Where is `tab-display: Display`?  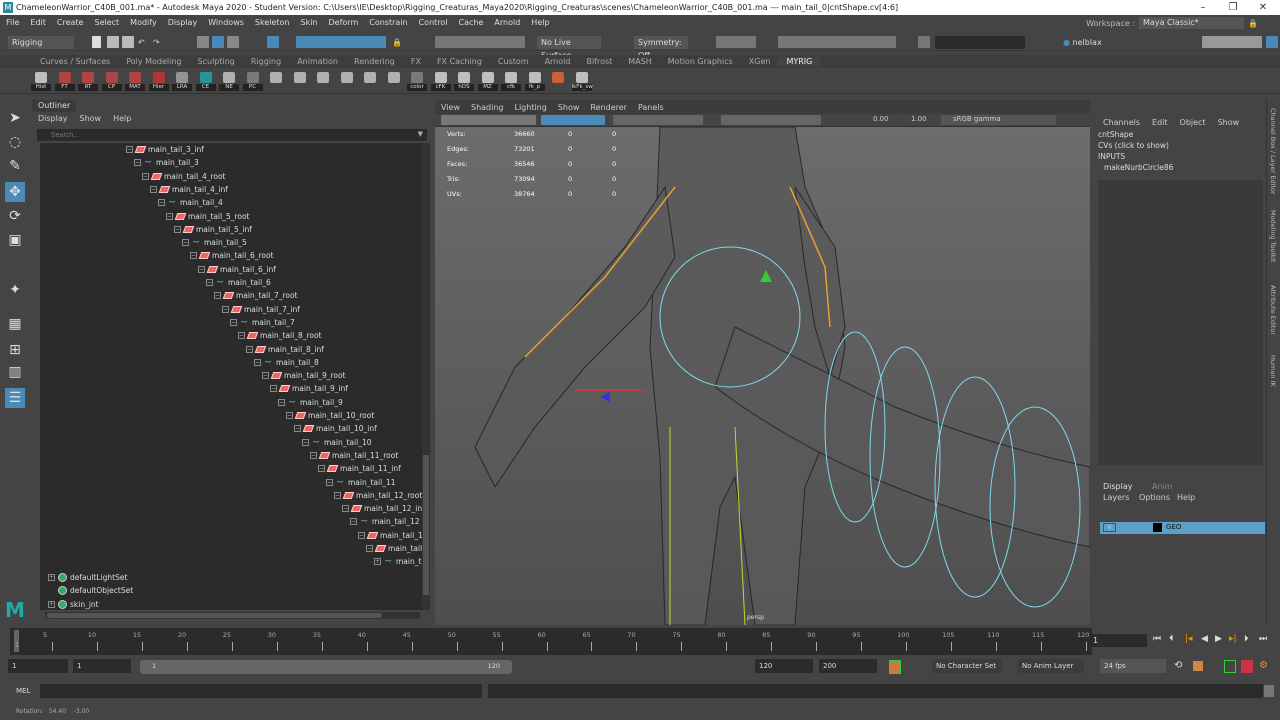 tab-display: Display is located at coordinates (1118, 486).